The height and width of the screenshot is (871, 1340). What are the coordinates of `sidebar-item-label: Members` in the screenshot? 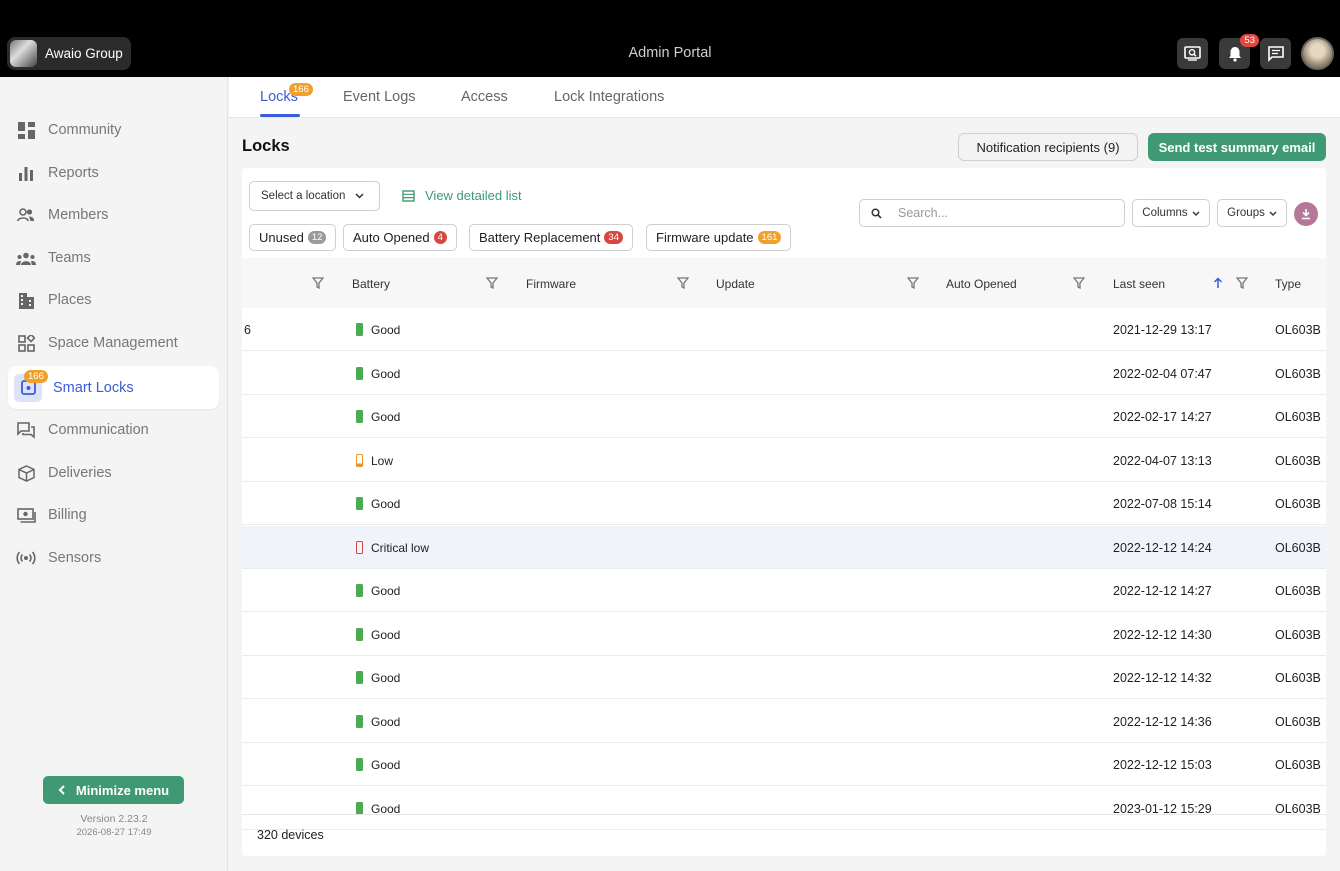 It's located at (78, 215).